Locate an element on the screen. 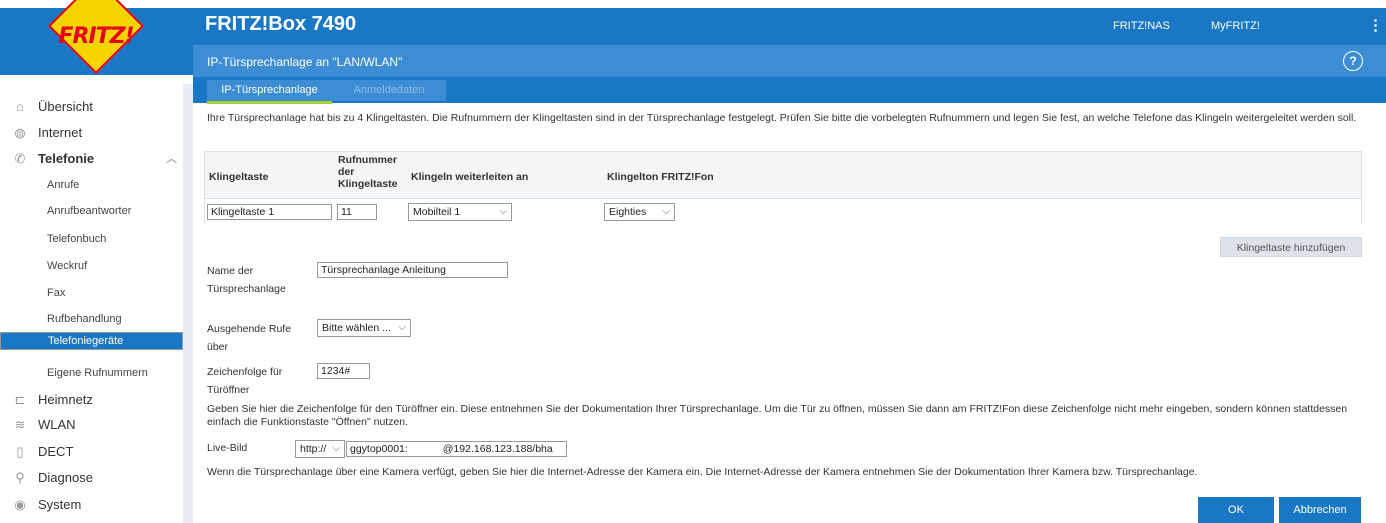 Image resolution: width=1386 pixels, height=523 pixels. sidebar-item-fax: Fax is located at coordinates (91, 293).